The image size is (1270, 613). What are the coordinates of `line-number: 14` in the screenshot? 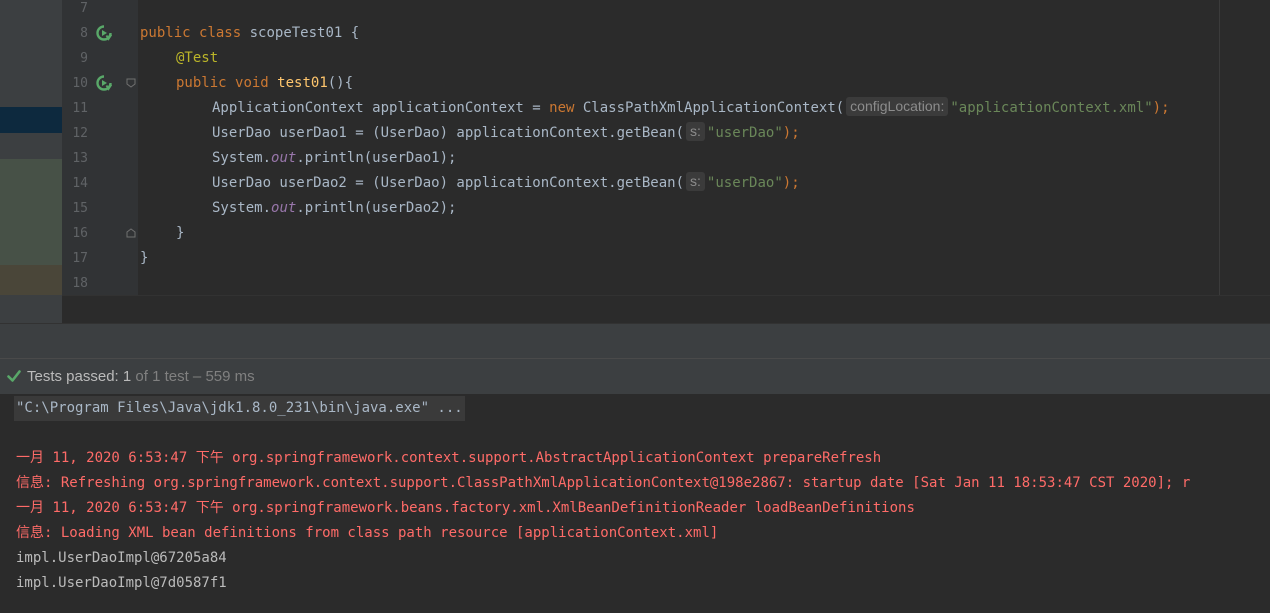 It's located at (80, 183).